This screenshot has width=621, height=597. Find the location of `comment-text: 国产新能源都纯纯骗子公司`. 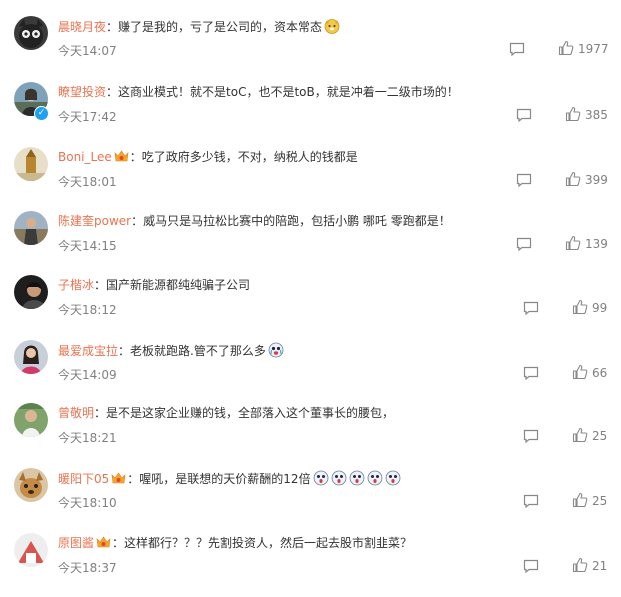

comment-text: 国产新能源都纯纯骗子公司 is located at coordinates (178, 285).